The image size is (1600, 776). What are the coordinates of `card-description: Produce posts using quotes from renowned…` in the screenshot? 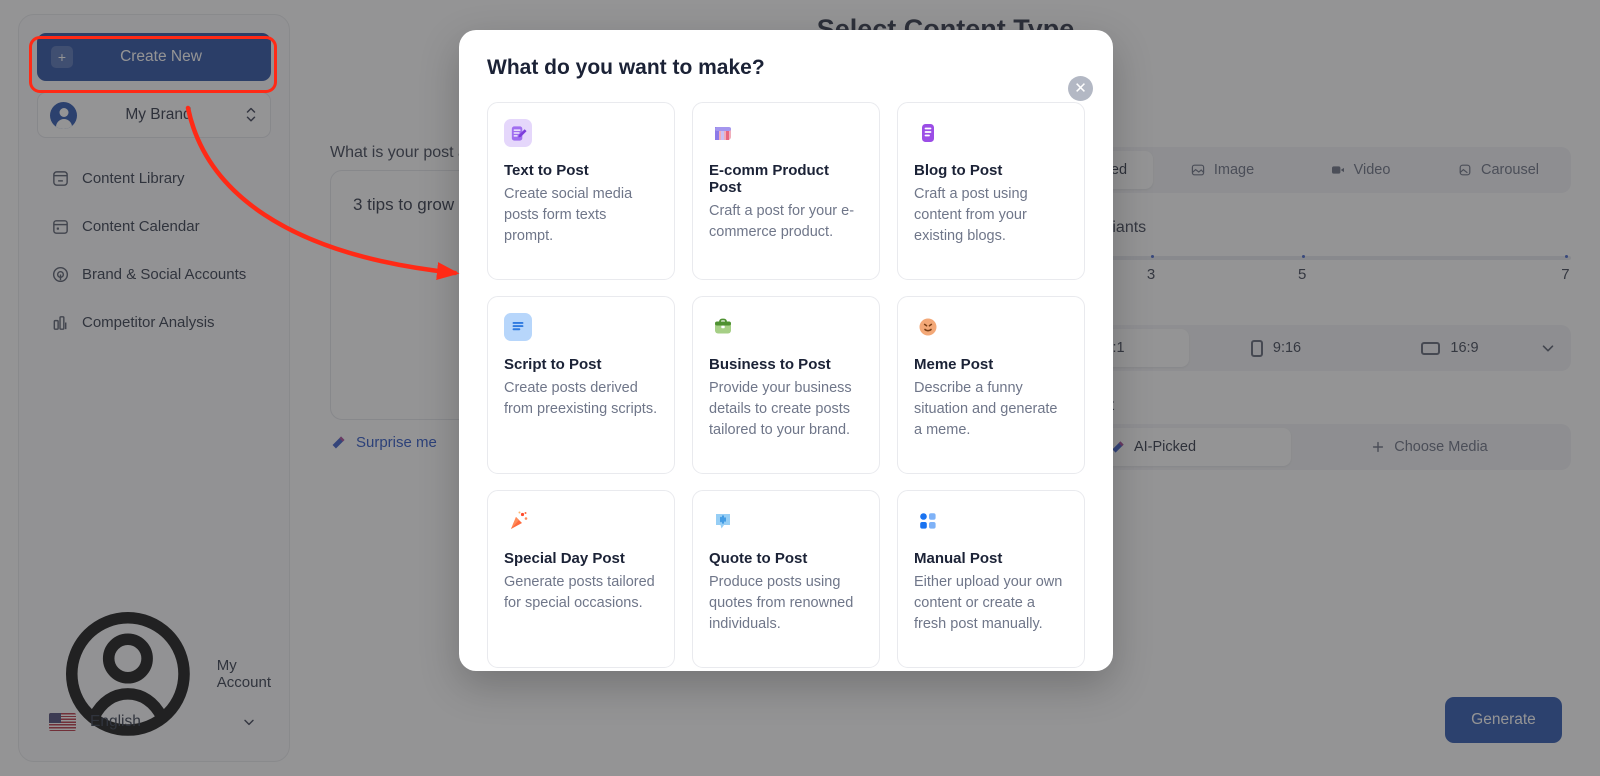 It's located at (781, 603).